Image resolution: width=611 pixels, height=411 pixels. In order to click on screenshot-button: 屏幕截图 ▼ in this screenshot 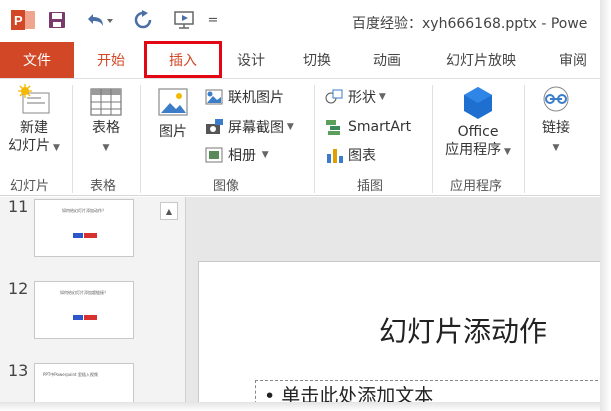, I will do `click(249, 127)`.